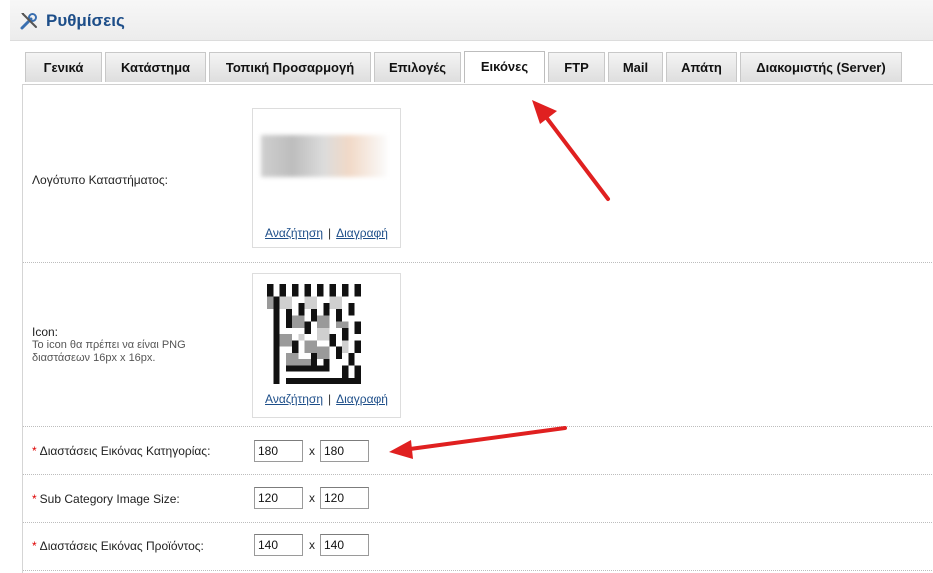 The width and height of the screenshot is (933, 573). Describe the element at coordinates (478, 442) in the screenshot. I see `arrow-to-category-size` at that location.